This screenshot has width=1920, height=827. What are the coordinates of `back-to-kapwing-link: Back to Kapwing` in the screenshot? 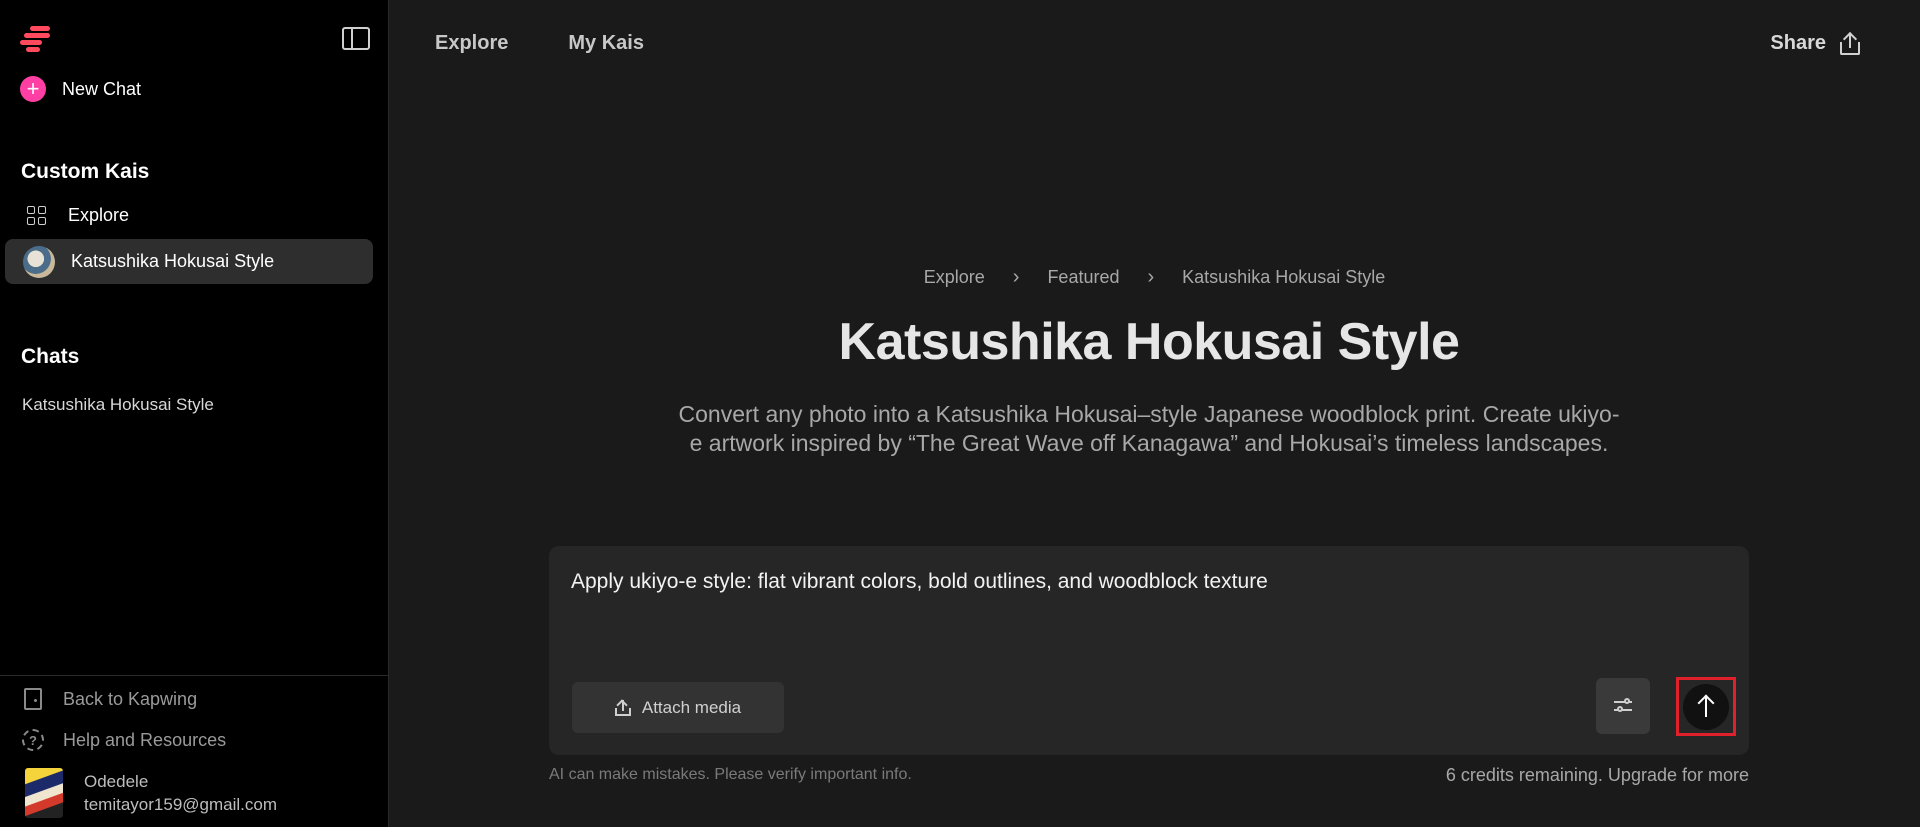 It's located at (108, 699).